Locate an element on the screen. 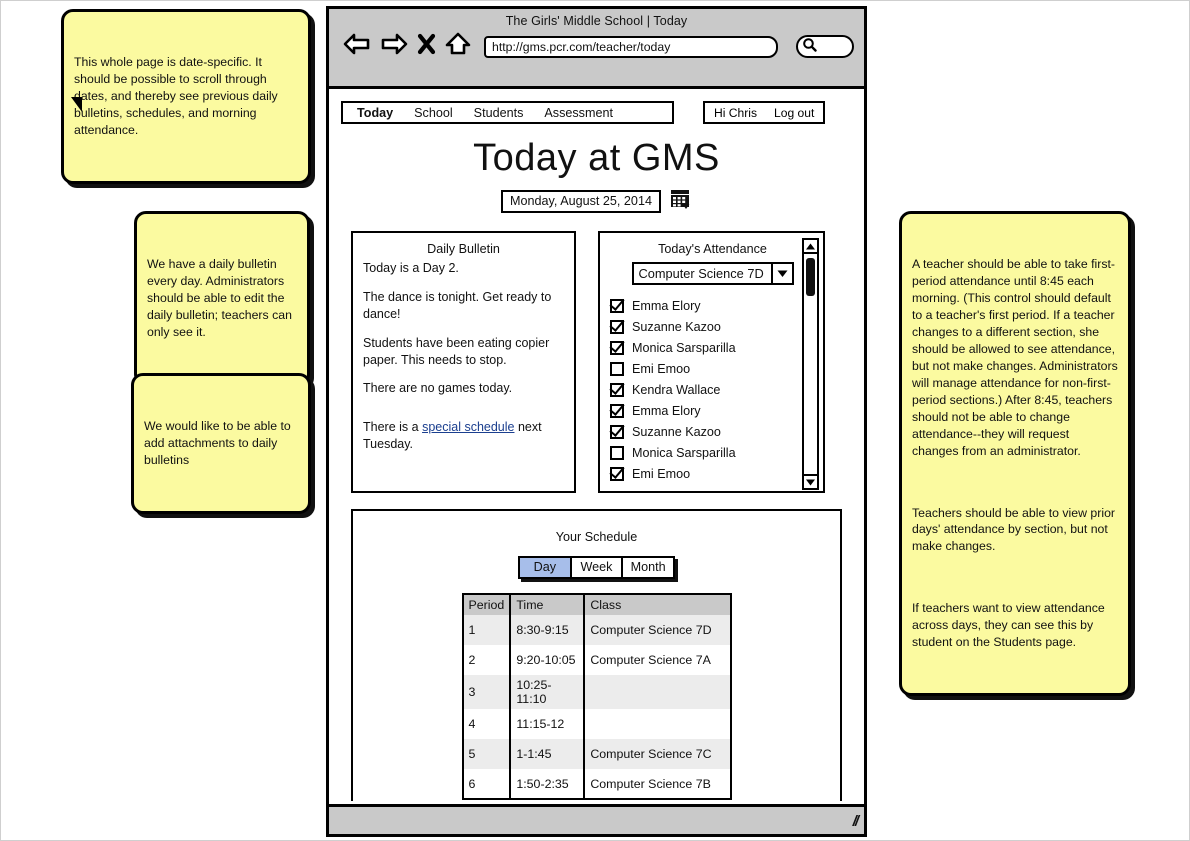 Image resolution: width=1190 pixels, height=841 pixels. table-row: 2 9:20-10:05 Computer Science 7A is located at coordinates (596, 660).